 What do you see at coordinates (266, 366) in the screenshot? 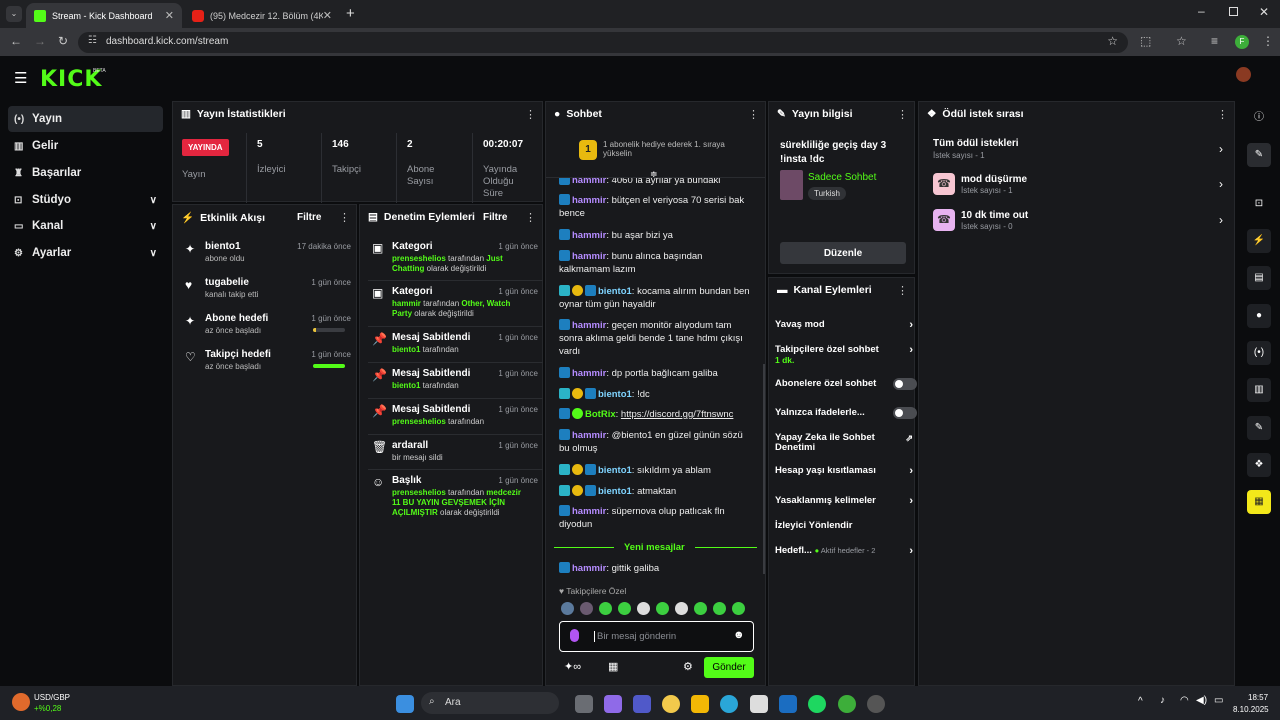
I see `activity-item: ♡ Takipçi hedefi az önce başladı 1 gün önce` at bounding box center [266, 366].